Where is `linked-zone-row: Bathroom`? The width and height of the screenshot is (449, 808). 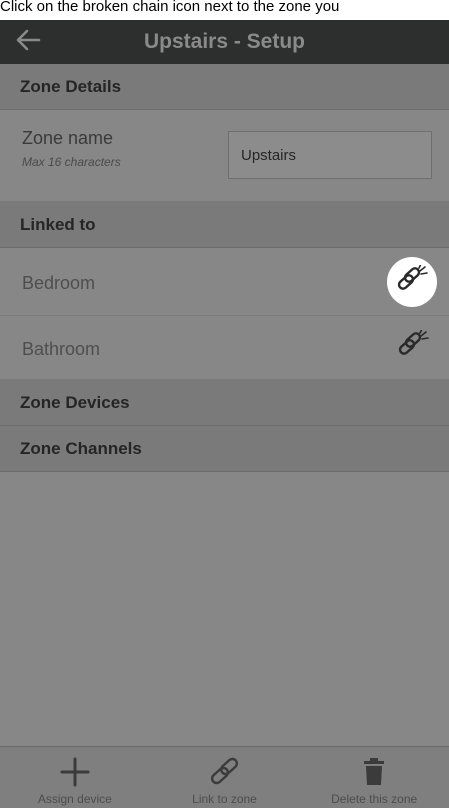
linked-zone-row: Bathroom is located at coordinates (224, 348).